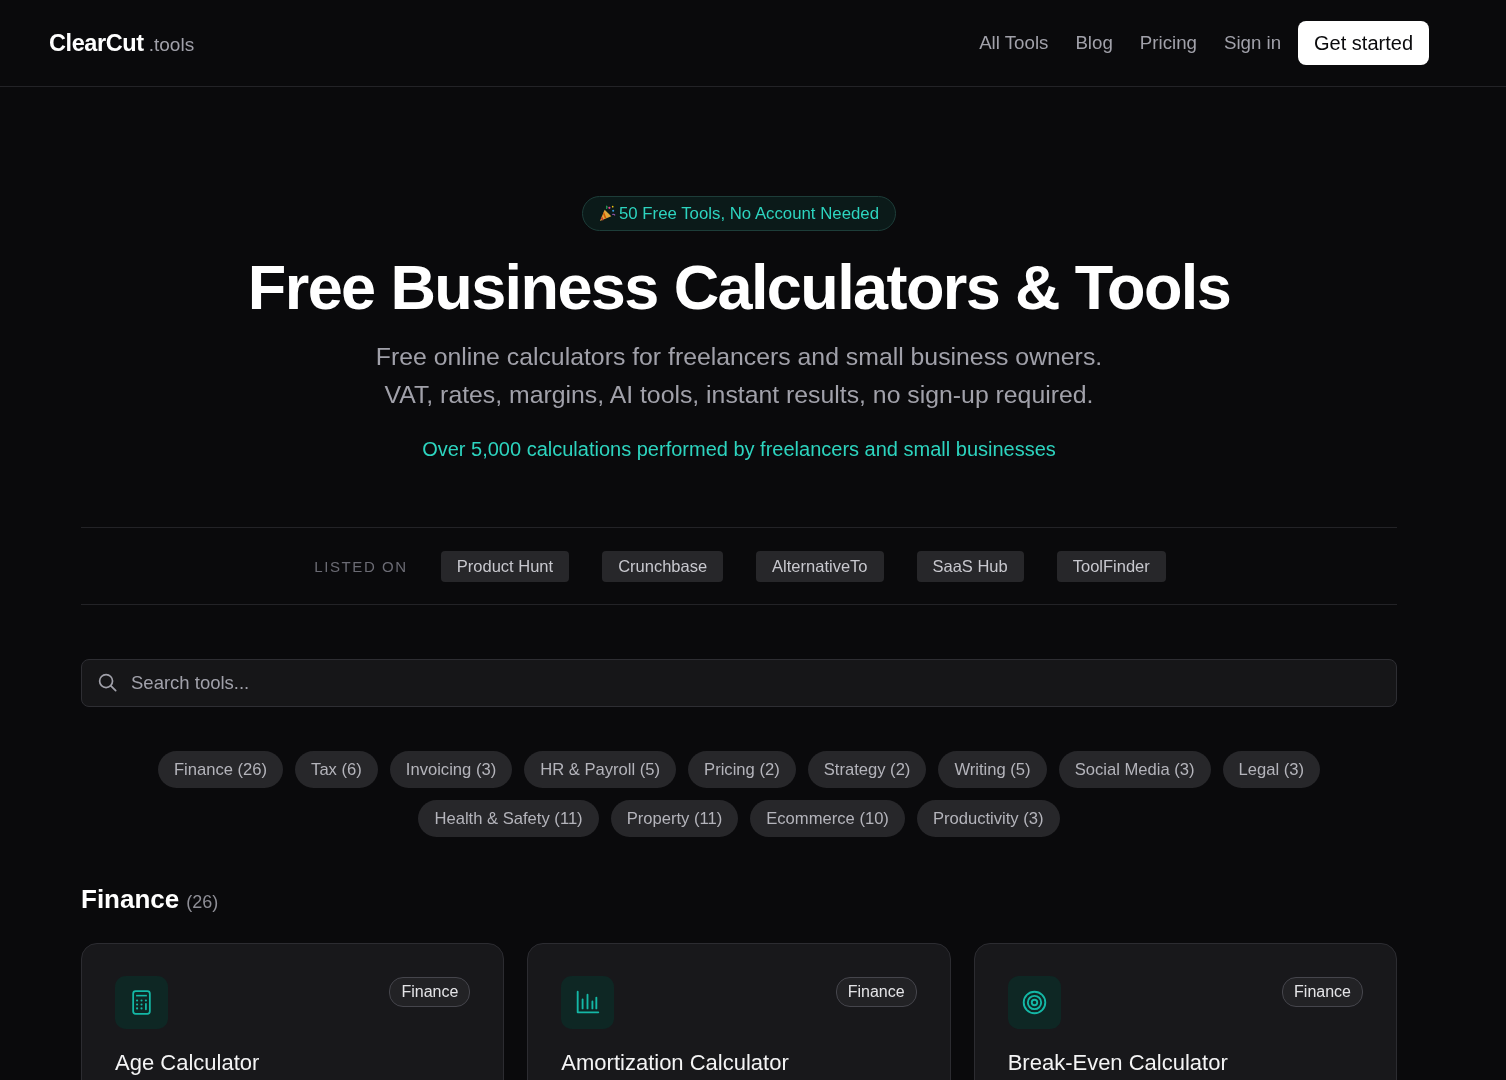 Image resolution: width=1506 pixels, height=1080 pixels. What do you see at coordinates (588, 1002) in the screenshot?
I see `bar-chart-icon` at bounding box center [588, 1002].